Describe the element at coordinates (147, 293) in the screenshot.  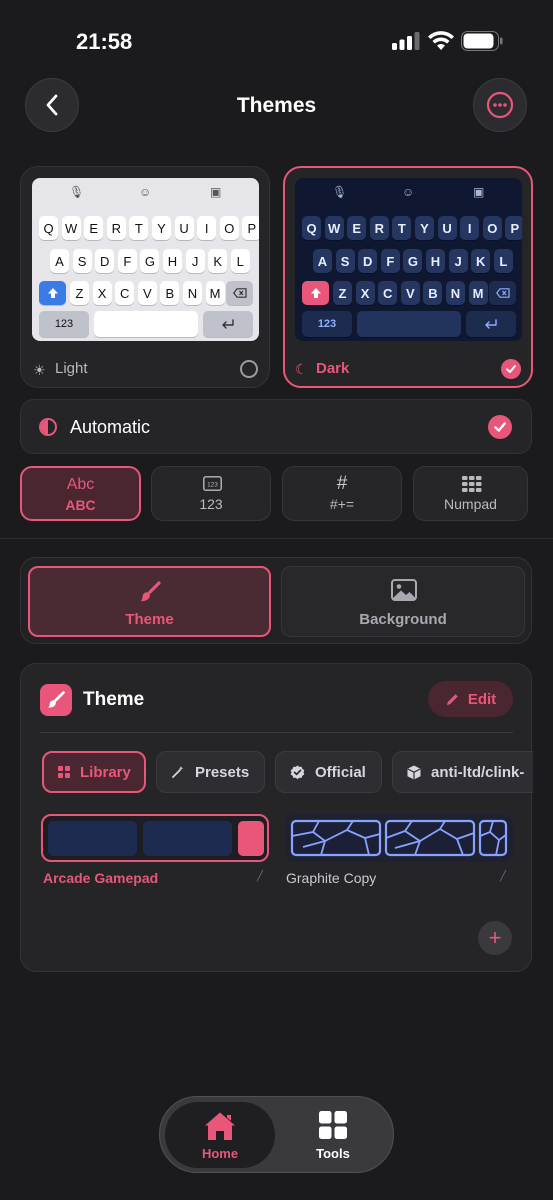
I see `key-v: V` at that location.